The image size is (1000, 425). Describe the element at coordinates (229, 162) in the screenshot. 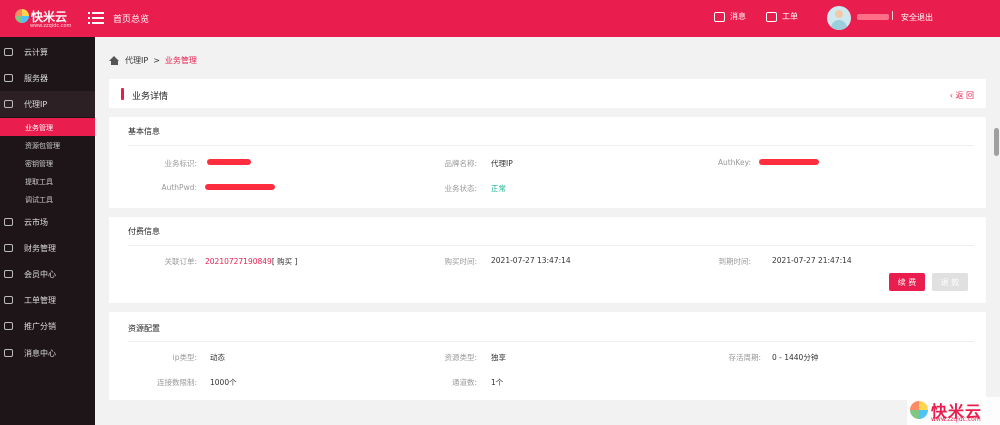

I see `business-id-redacted` at that location.